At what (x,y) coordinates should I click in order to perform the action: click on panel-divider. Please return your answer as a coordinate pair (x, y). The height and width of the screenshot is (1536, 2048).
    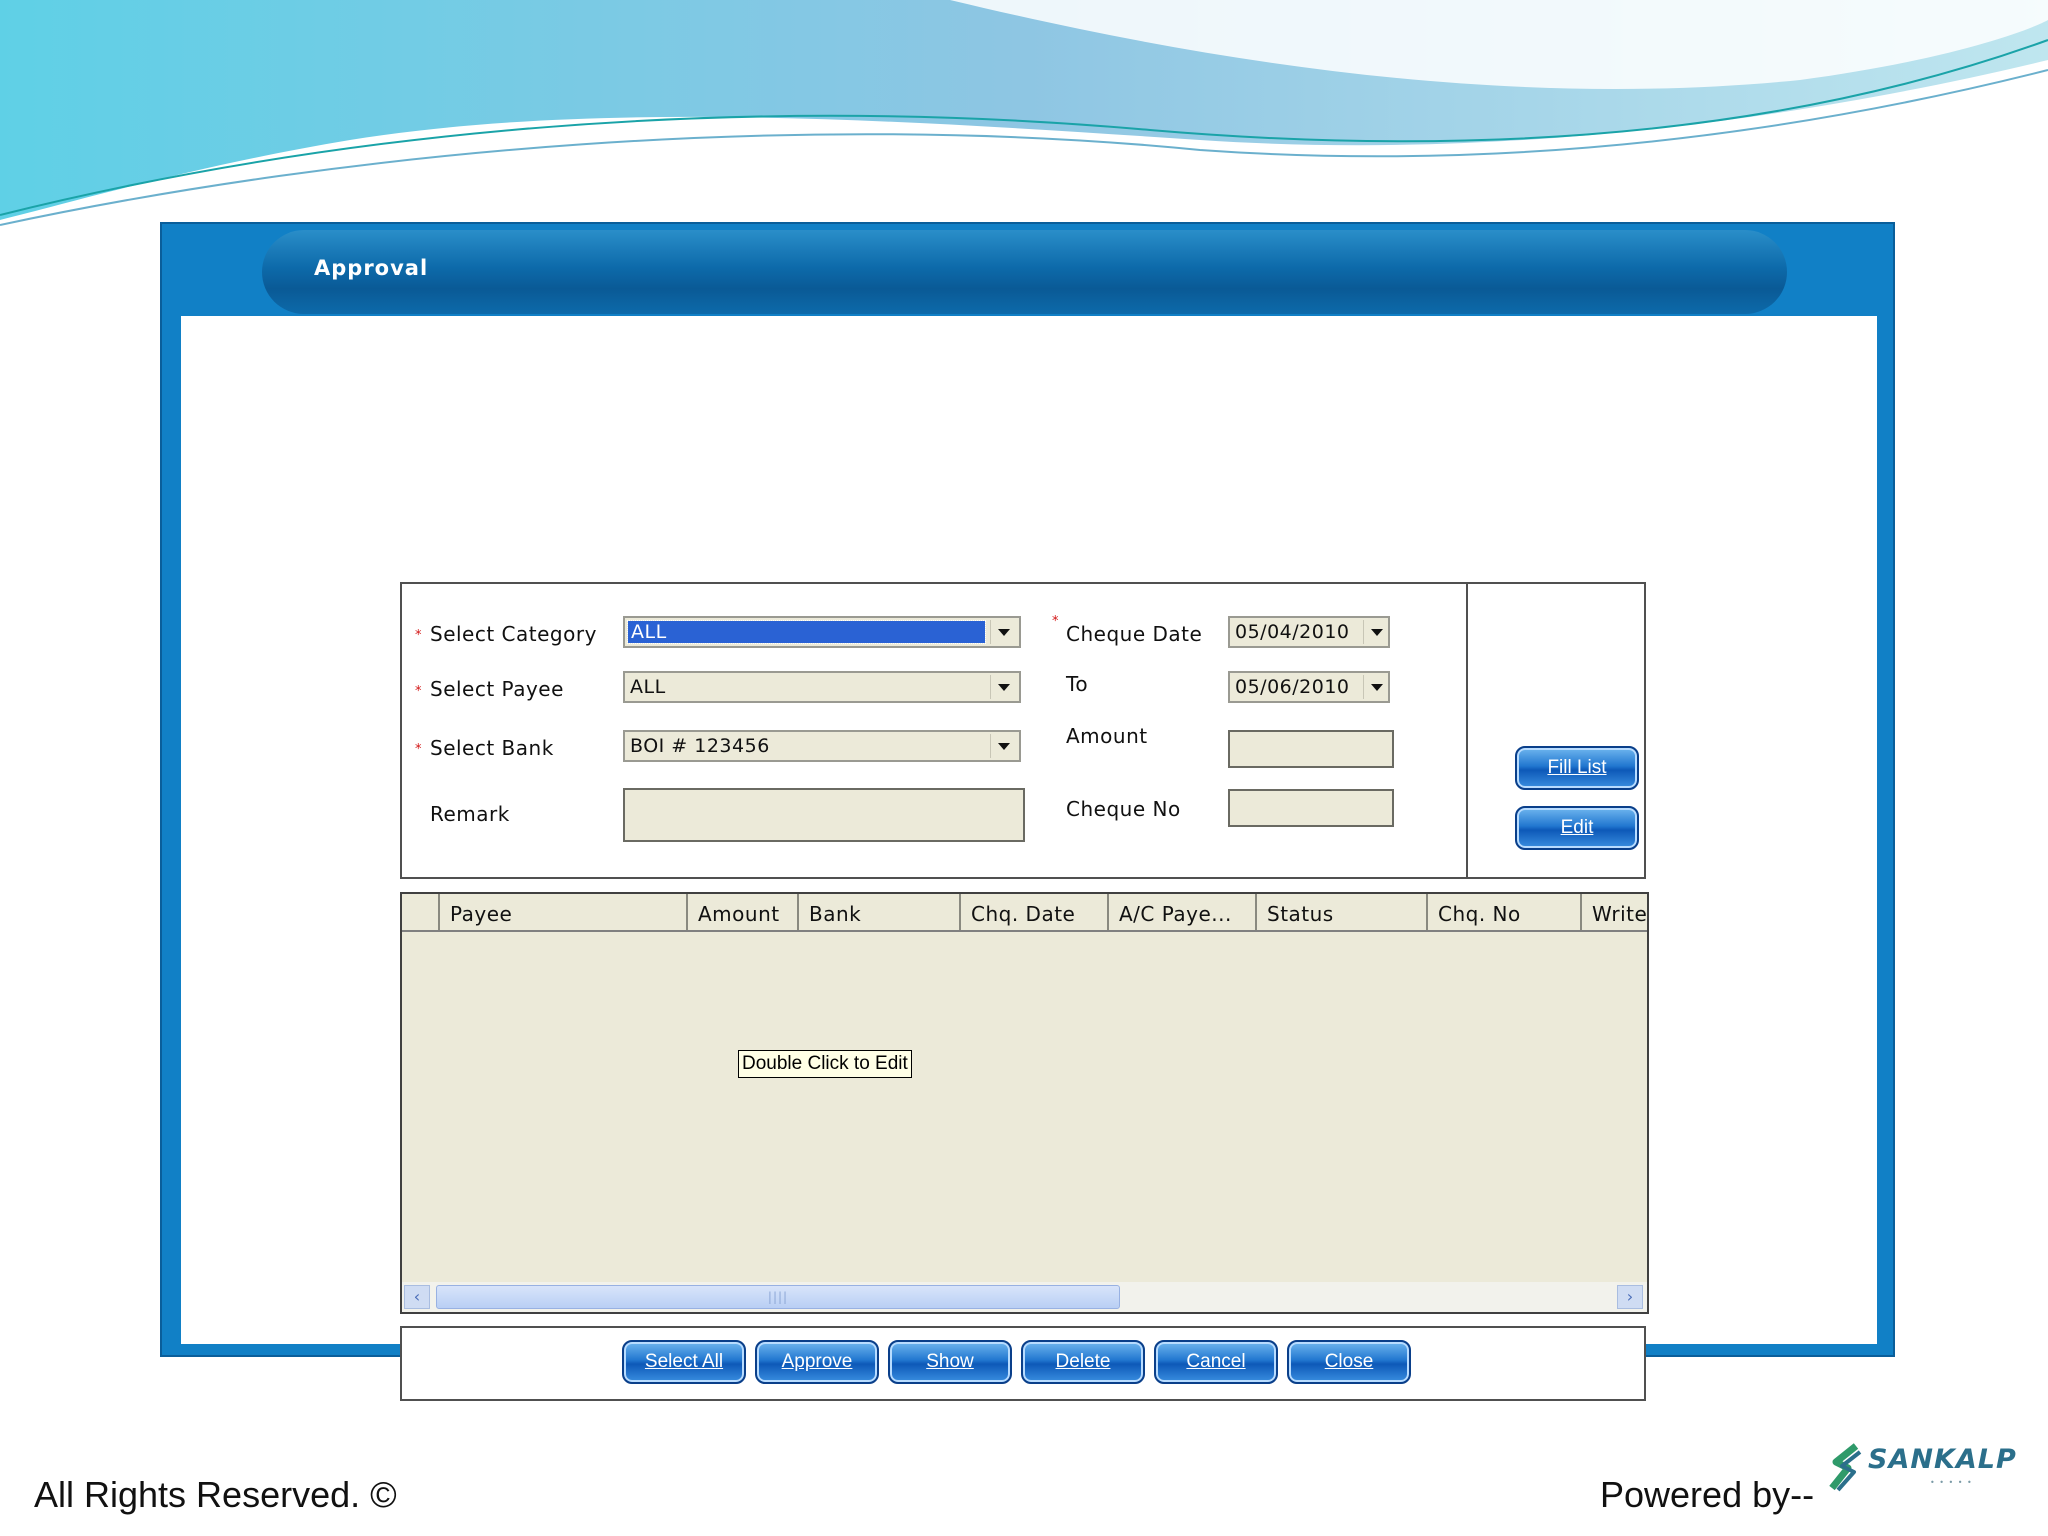
    Looking at the image, I should click on (1467, 730).